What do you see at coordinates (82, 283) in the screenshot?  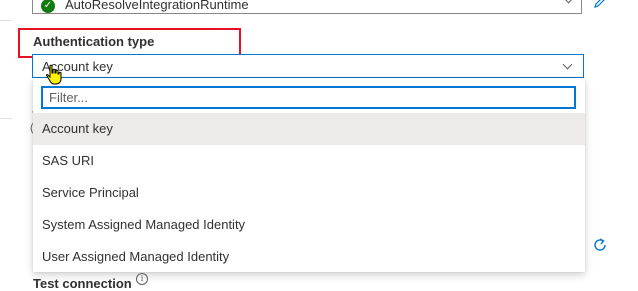 I see `test-connection-label: Test connection` at bounding box center [82, 283].